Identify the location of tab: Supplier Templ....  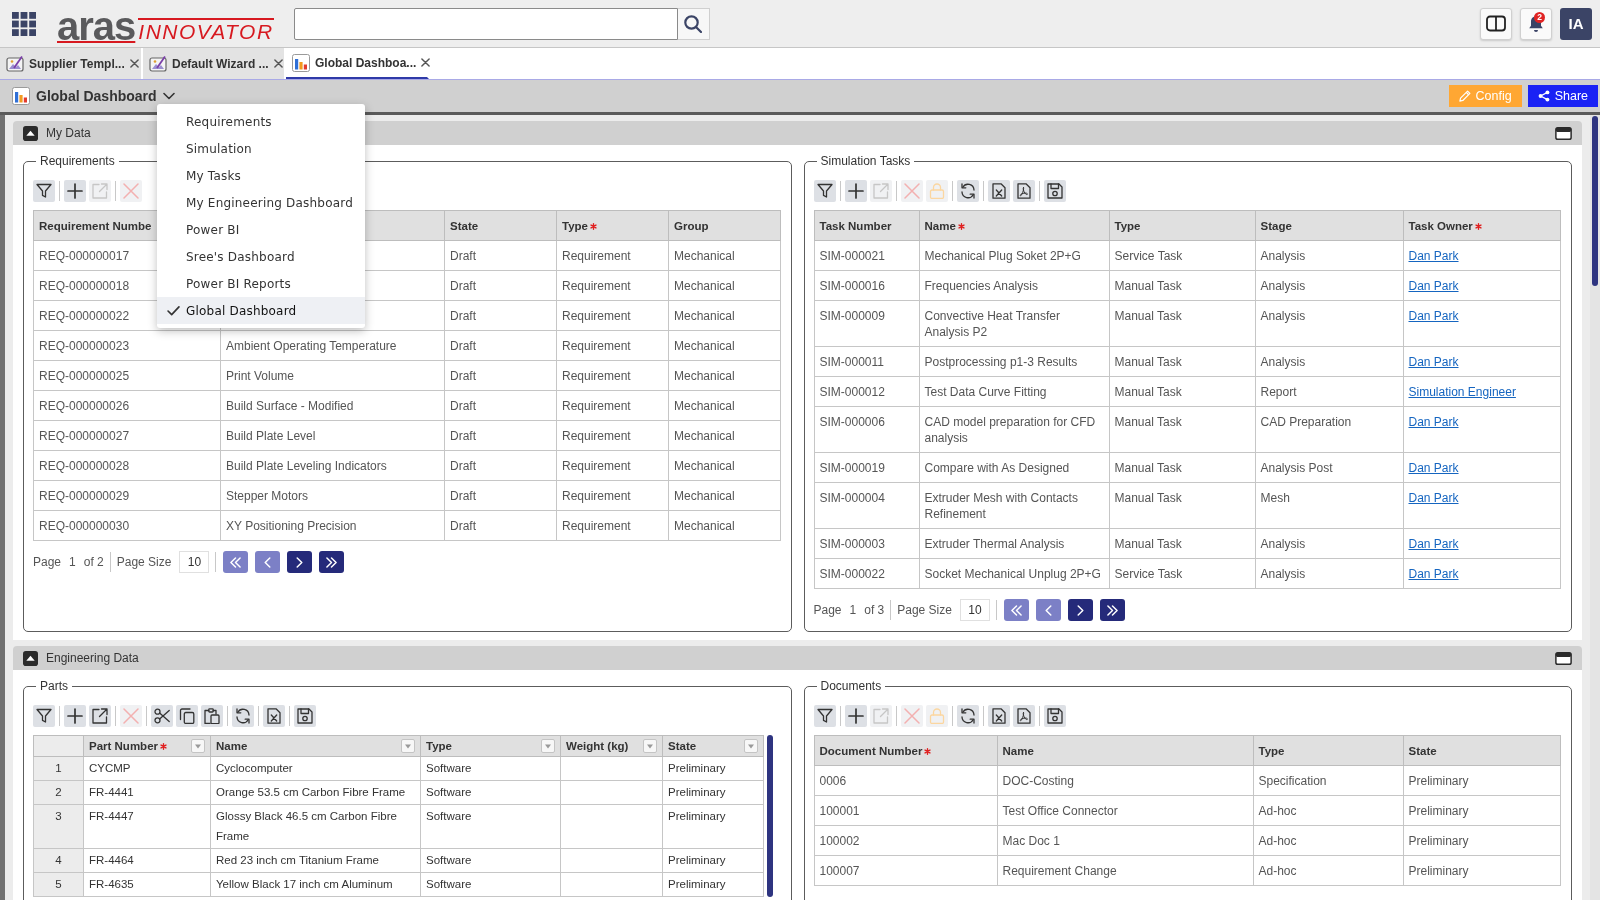
(71, 63).